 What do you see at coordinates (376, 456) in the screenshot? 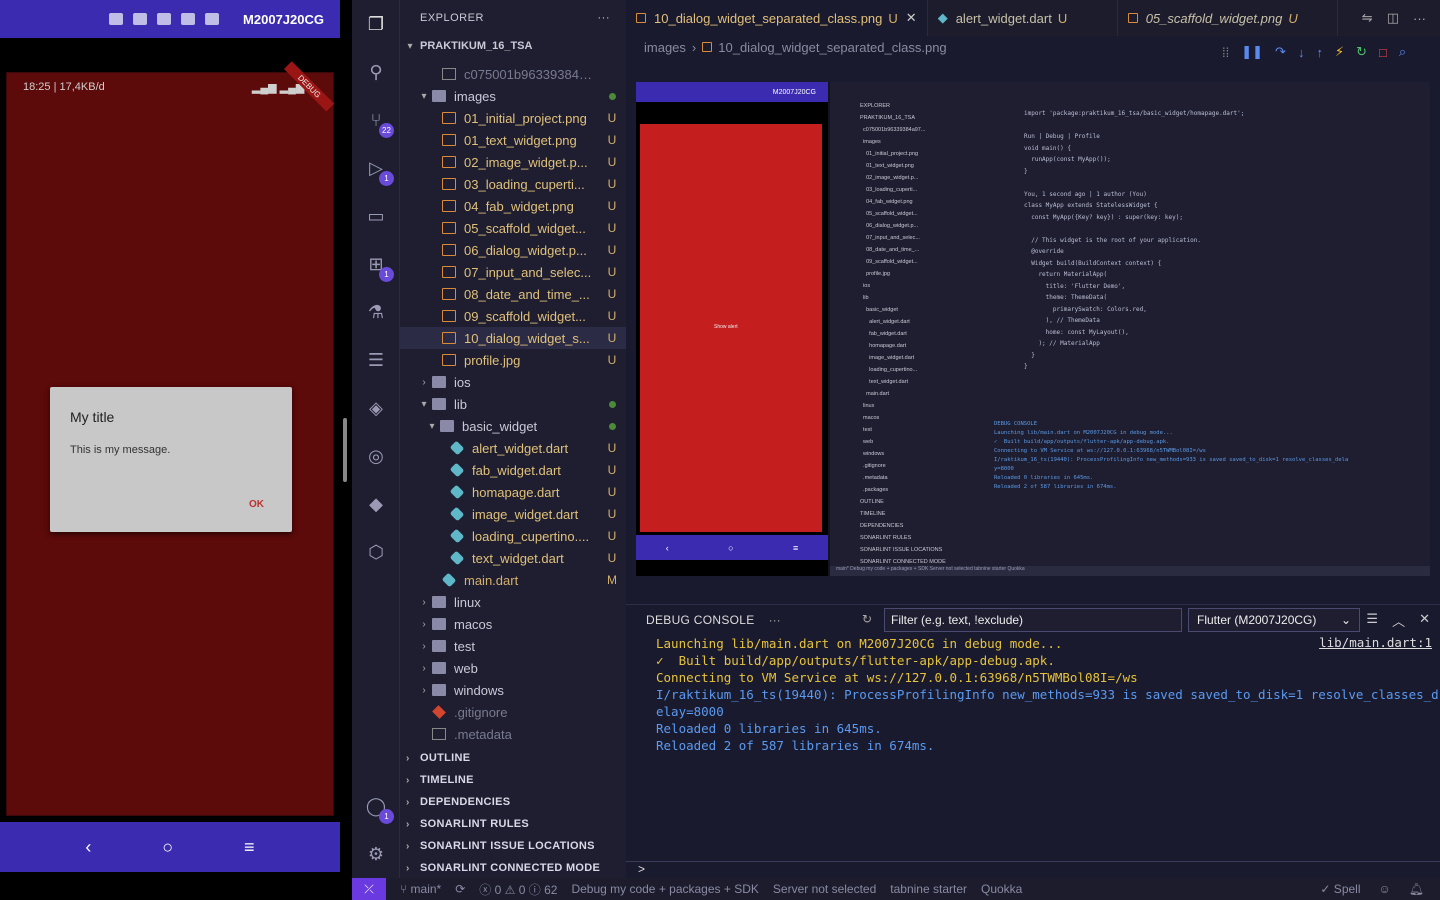
I see `git-graph-icon: ◎` at bounding box center [376, 456].